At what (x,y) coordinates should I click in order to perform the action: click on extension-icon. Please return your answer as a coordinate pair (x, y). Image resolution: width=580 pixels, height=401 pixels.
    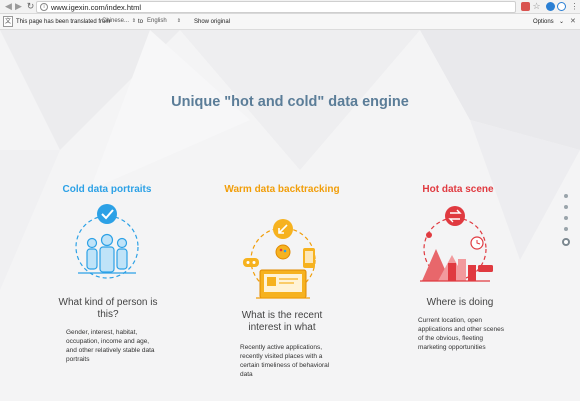
    Looking at the image, I should click on (550, 6).